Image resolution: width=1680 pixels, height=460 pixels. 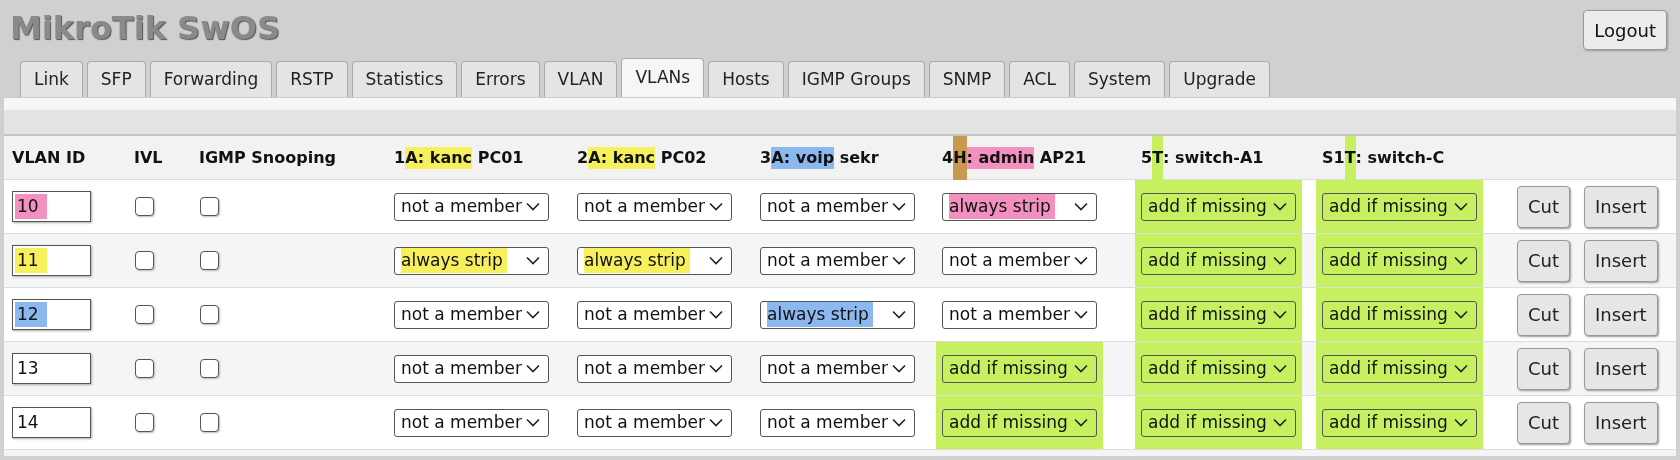 What do you see at coordinates (51, 368) in the screenshot?
I see `vlan-id-field: 13` at bounding box center [51, 368].